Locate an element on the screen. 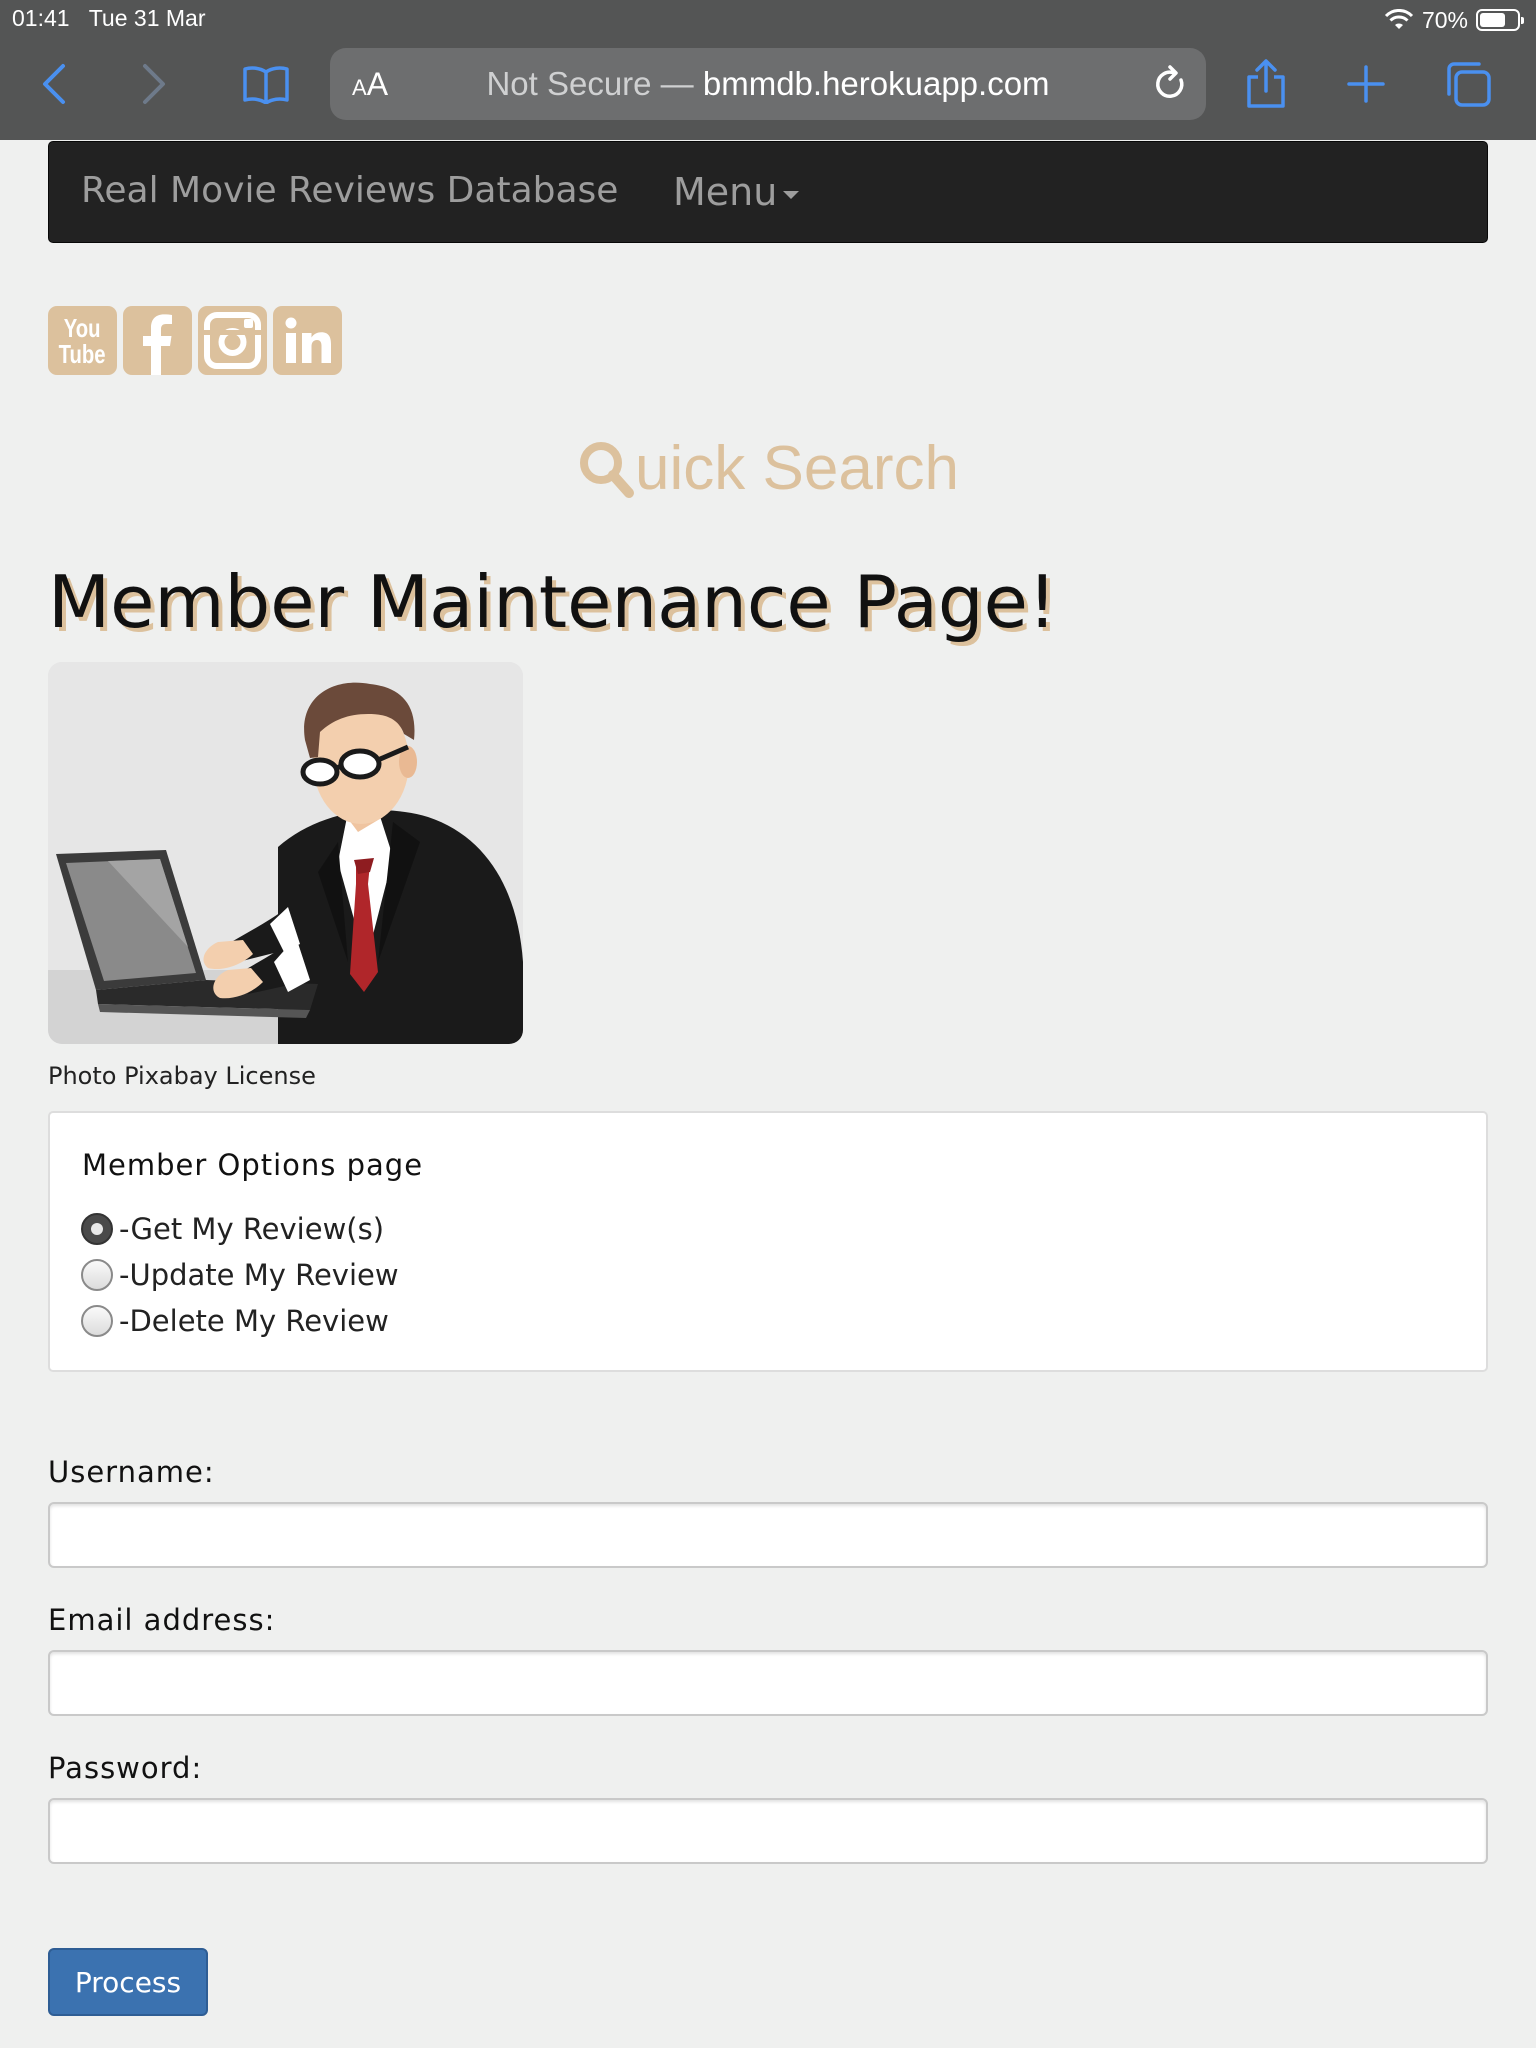 Image resolution: width=1536 pixels, height=2048 pixels. url-display: Not Secure — bmmdb.herokuapp.com is located at coordinates (768, 84).